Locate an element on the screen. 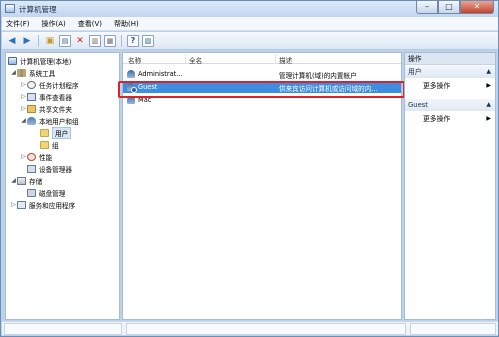 The width and height of the screenshot is (499, 337). tree-device-manager-label: 设备管理器 is located at coordinates (55, 169).